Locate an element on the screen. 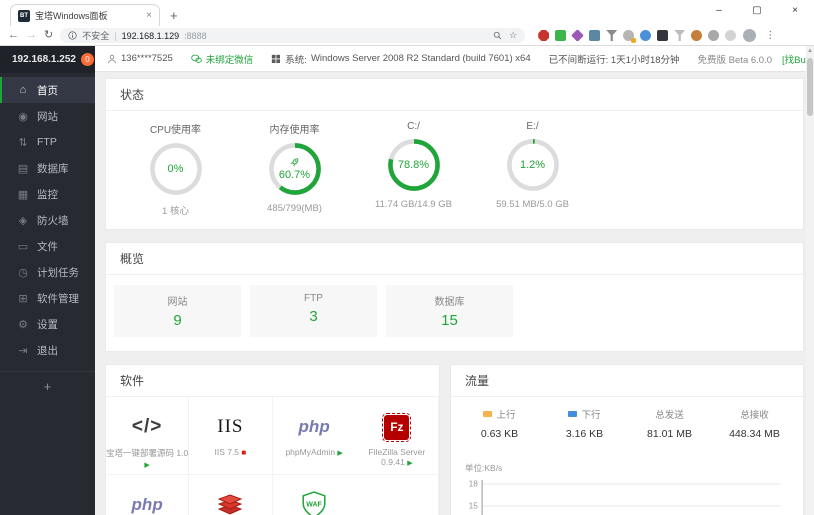 This screenshot has width=814, height=515. donut-ring: 60.7% is located at coordinates (295, 169).